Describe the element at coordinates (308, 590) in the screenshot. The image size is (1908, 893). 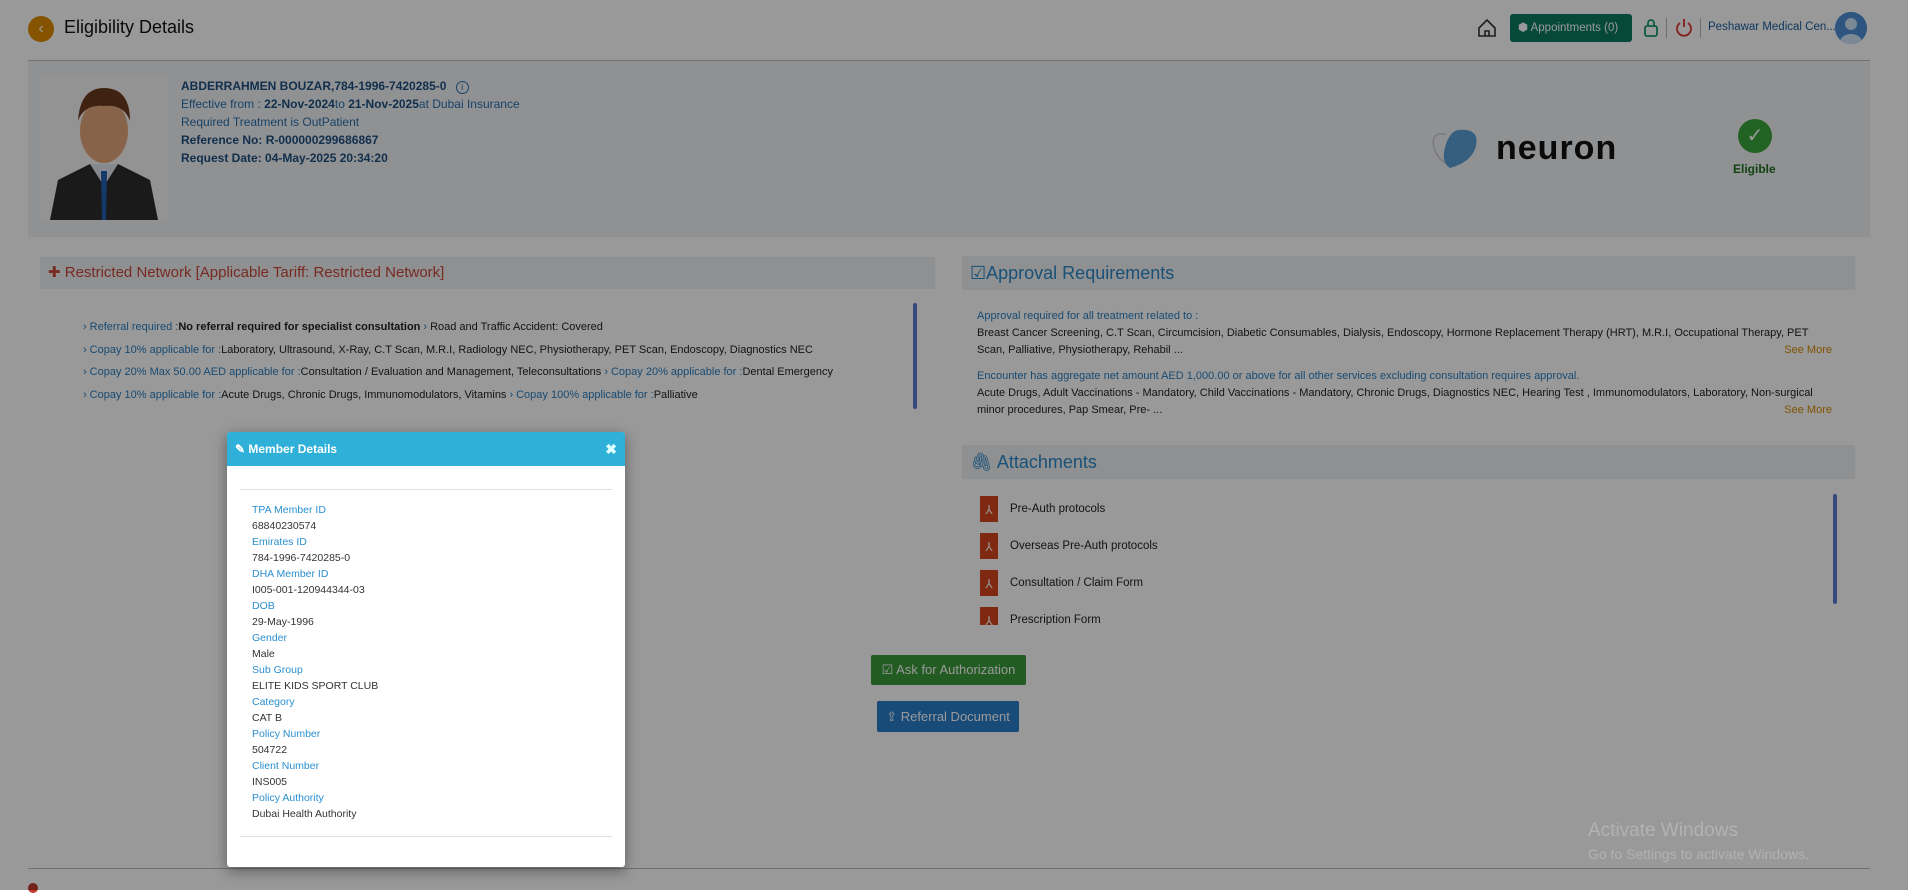
I see `field-value: I005-001-120944344-03` at that location.